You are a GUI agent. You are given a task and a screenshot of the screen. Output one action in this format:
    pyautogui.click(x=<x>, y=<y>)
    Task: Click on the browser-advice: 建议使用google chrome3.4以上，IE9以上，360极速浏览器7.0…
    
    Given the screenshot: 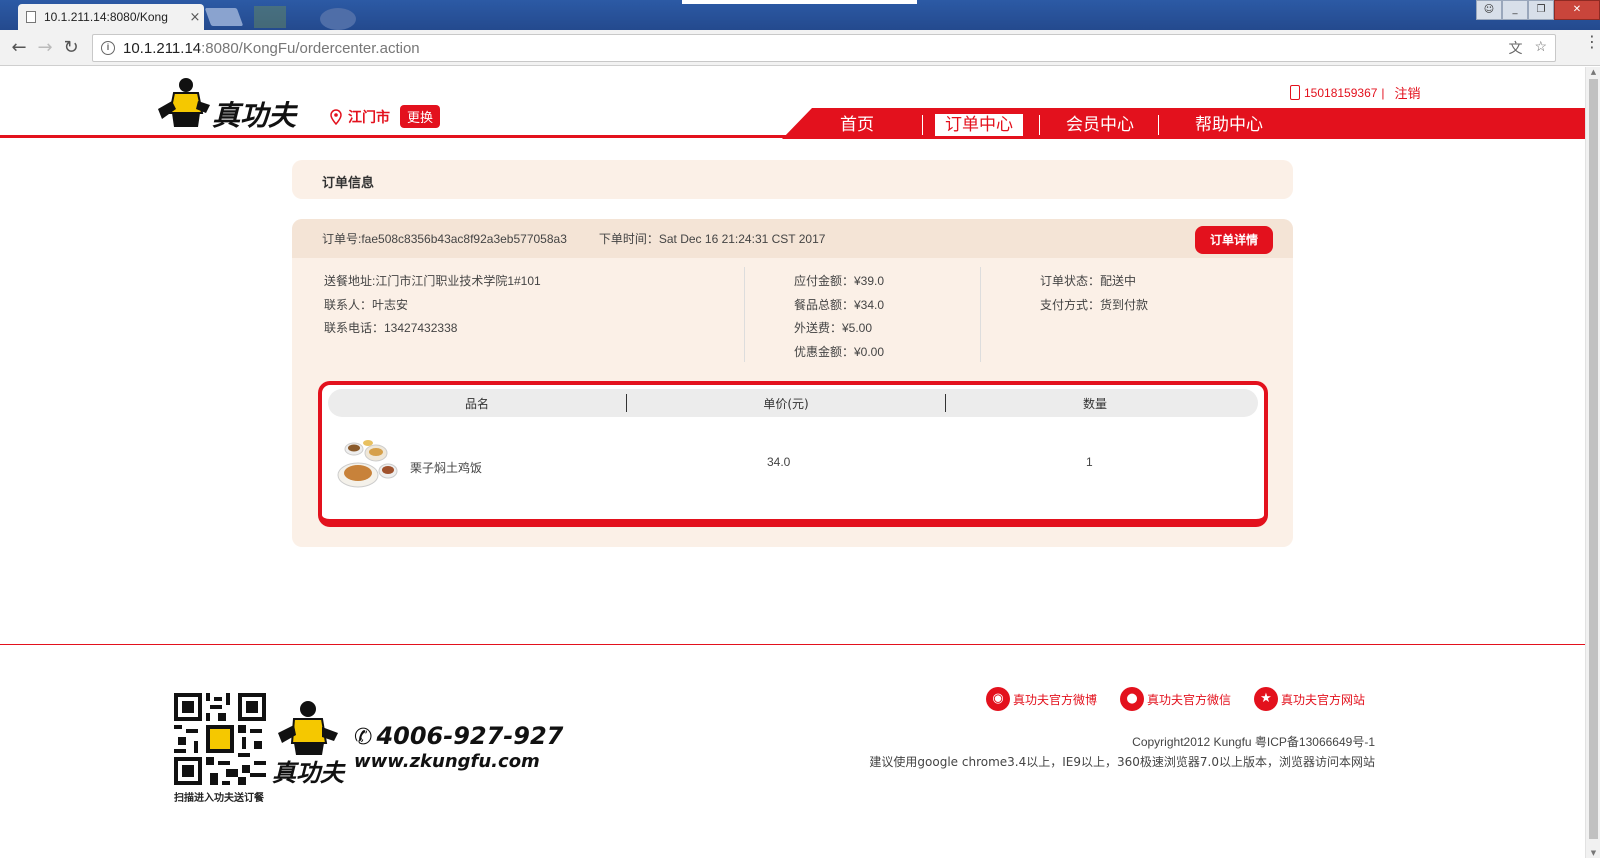 What is the action you would take?
    pyautogui.click(x=1122, y=762)
    